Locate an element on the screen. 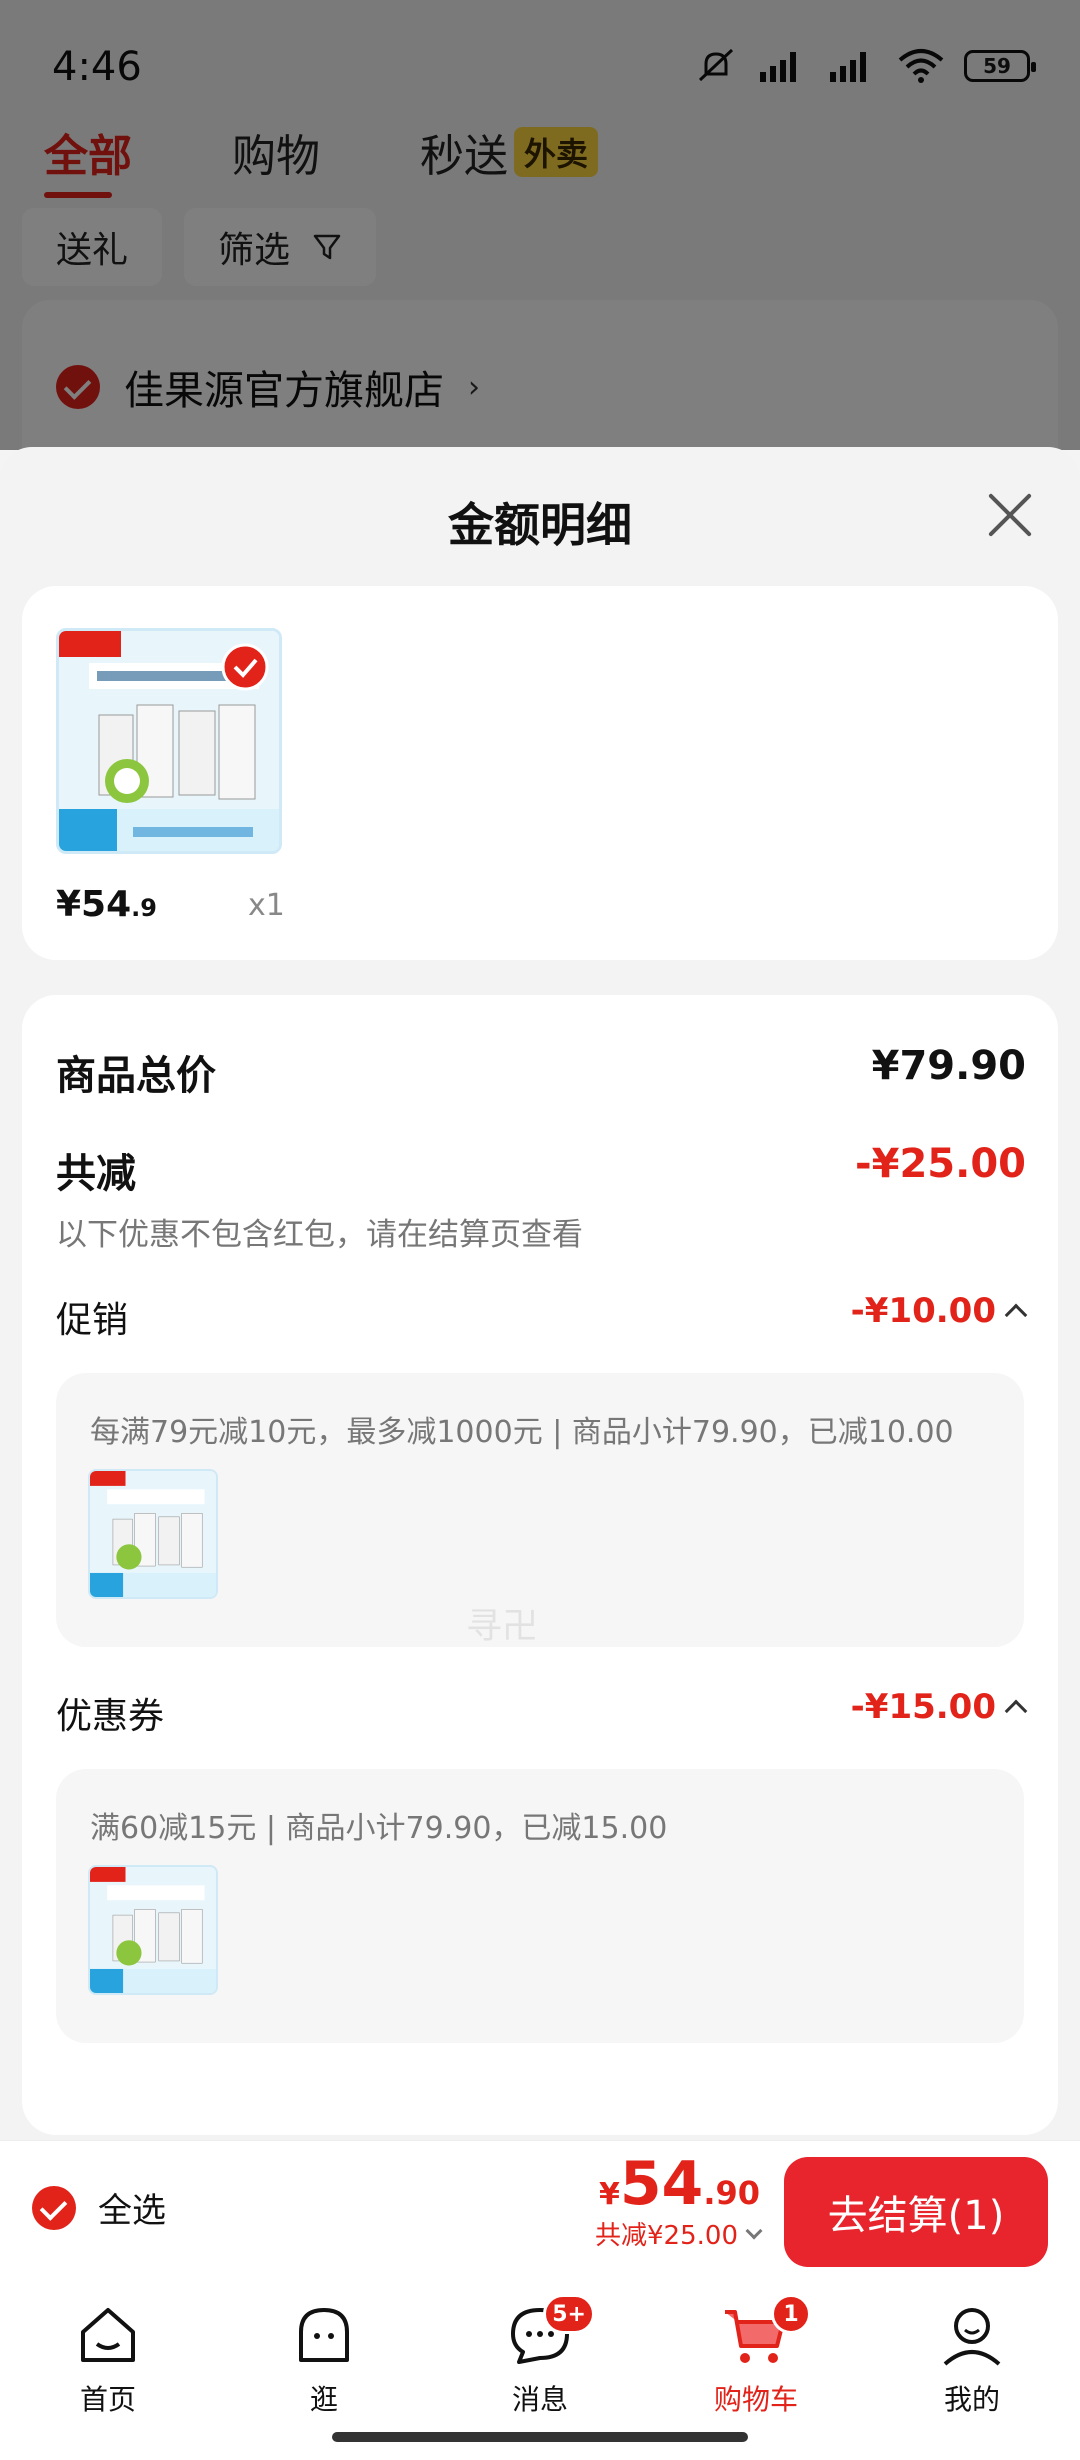 The height and width of the screenshot is (2460, 1080). product-price-main: ¥54 is located at coordinates (94, 904).